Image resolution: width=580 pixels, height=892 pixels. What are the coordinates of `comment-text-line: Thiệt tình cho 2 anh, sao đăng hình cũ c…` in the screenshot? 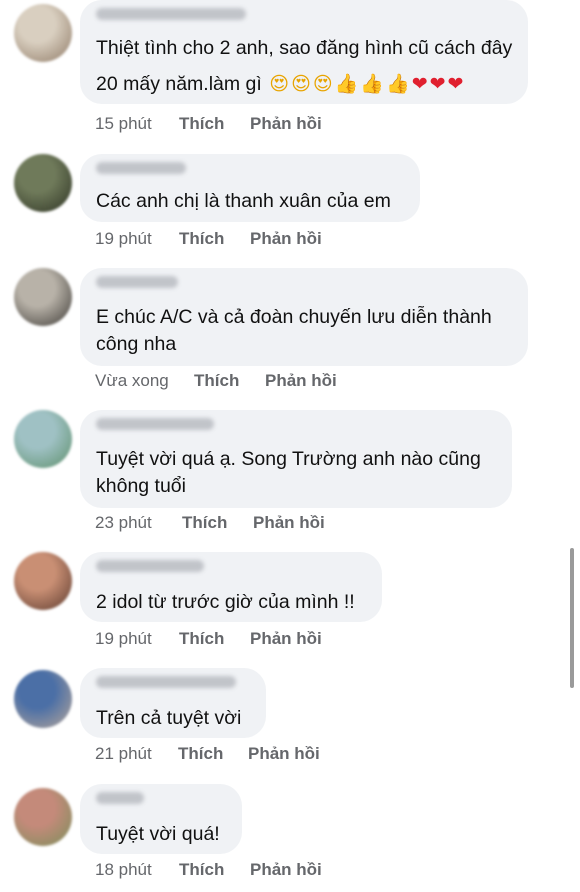 It's located at (304, 48).